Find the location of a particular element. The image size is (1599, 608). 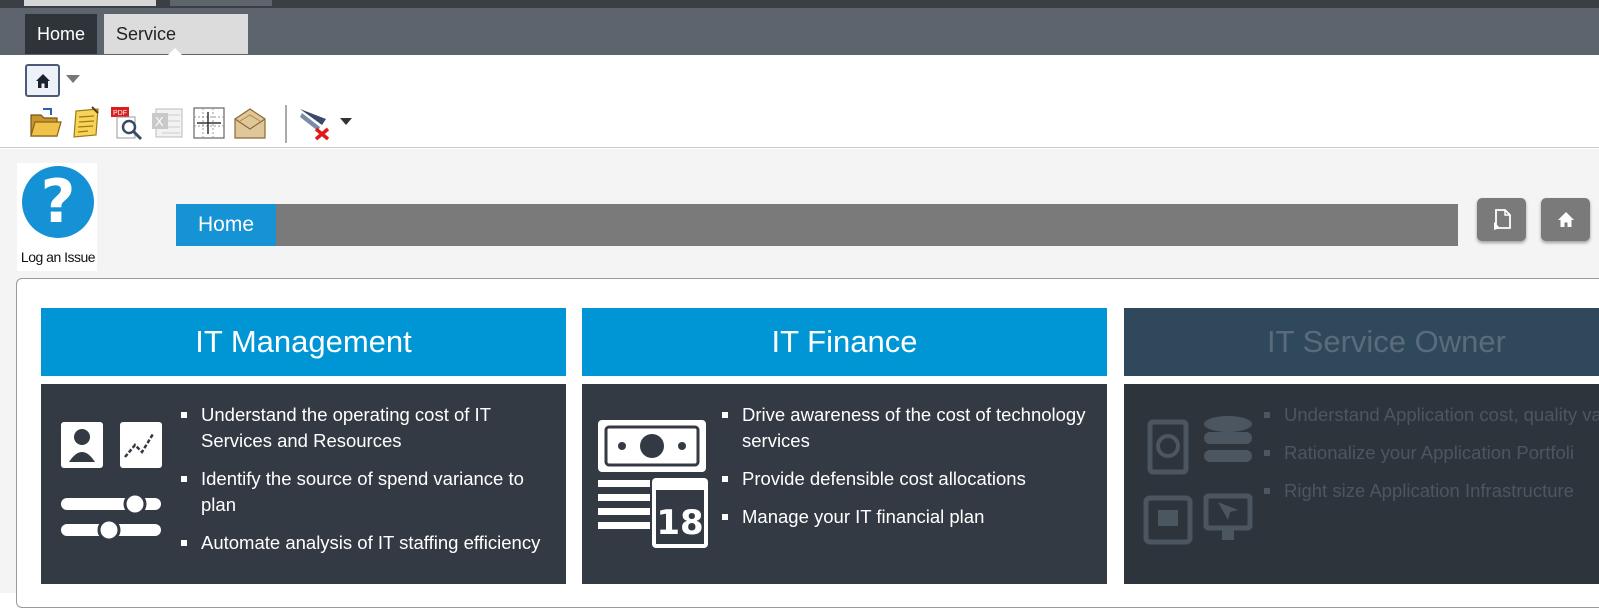

page-action-button is located at coordinates (1501, 219).